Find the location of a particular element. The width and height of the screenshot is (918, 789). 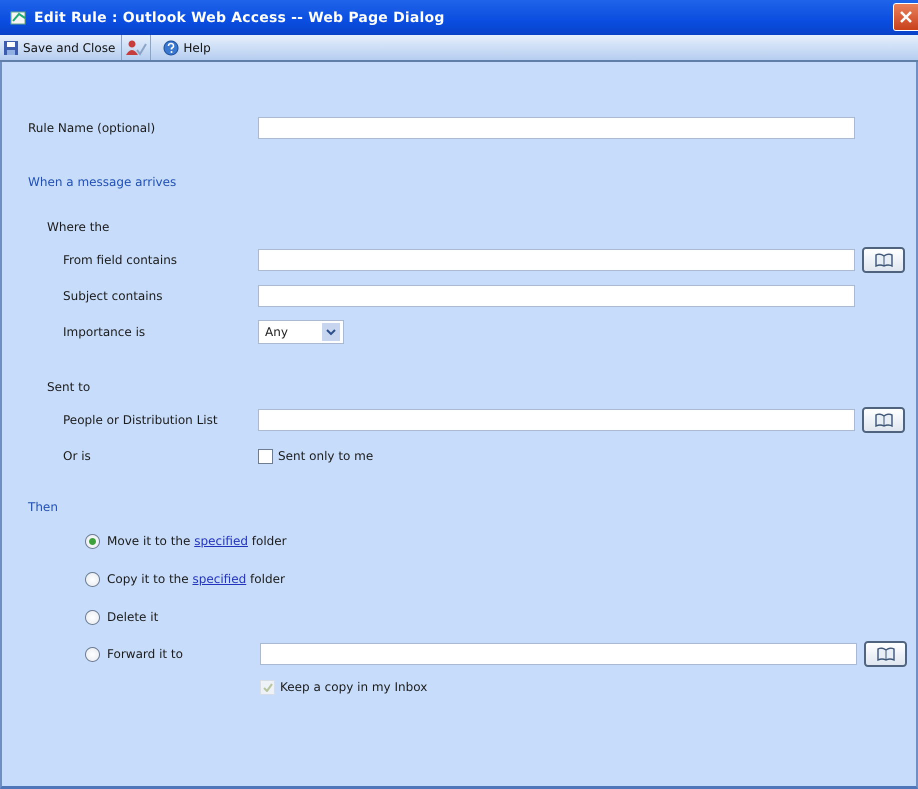

help-icon is located at coordinates (171, 48).